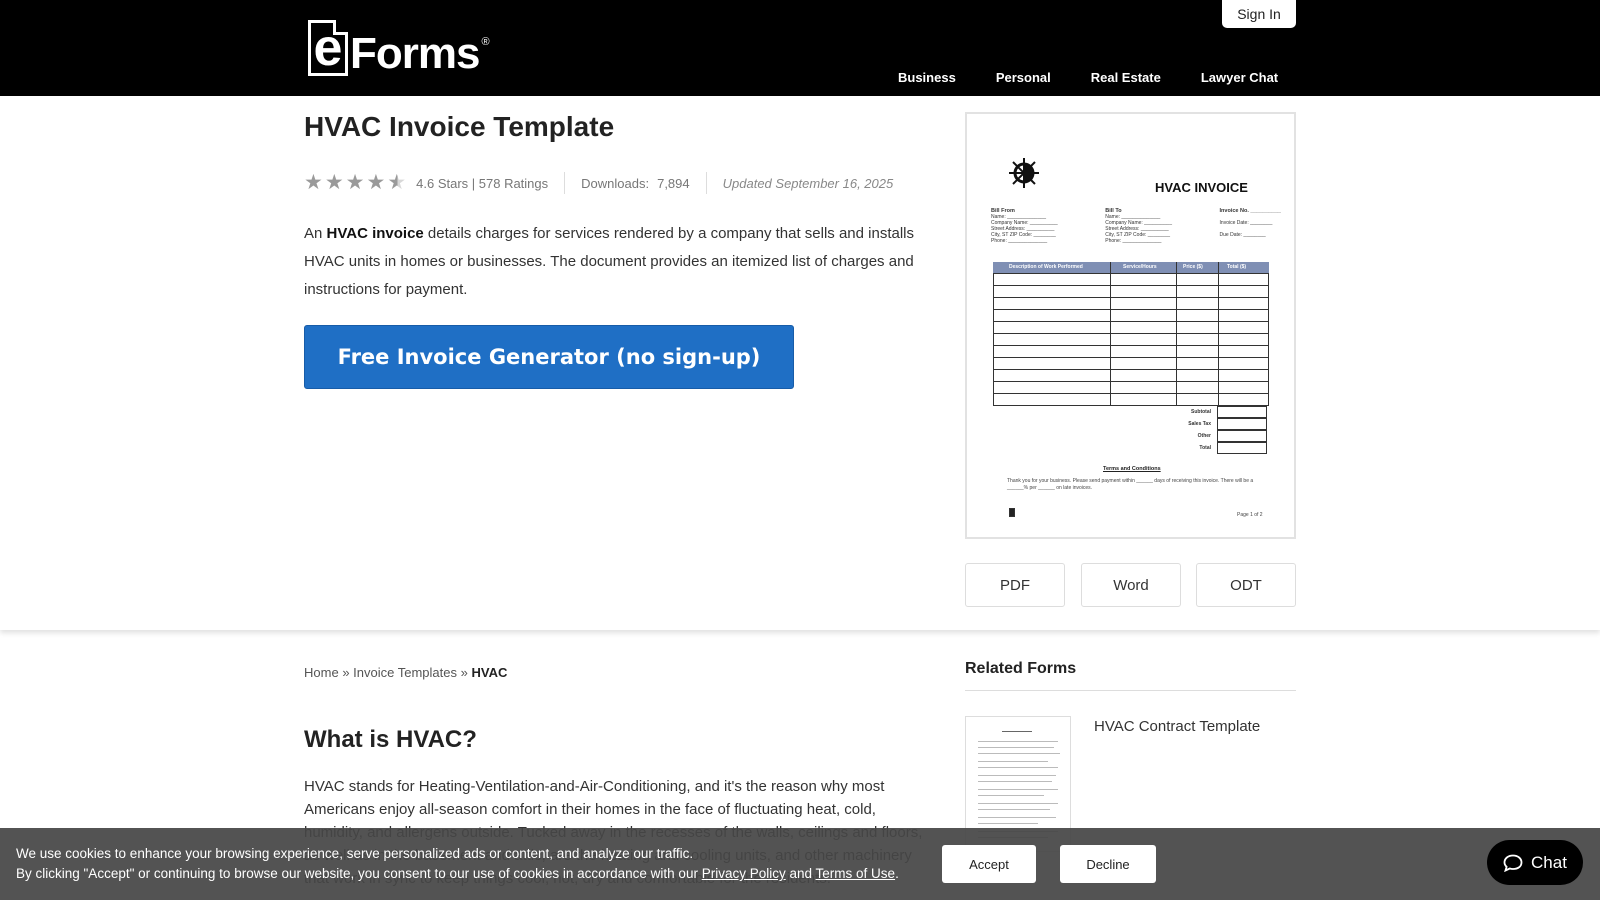 This screenshot has height=900, width=1600. What do you see at coordinates (1513, 863) in the screenshot?
I see `chat-bubble-icon` at bounding box center [1513, 863].